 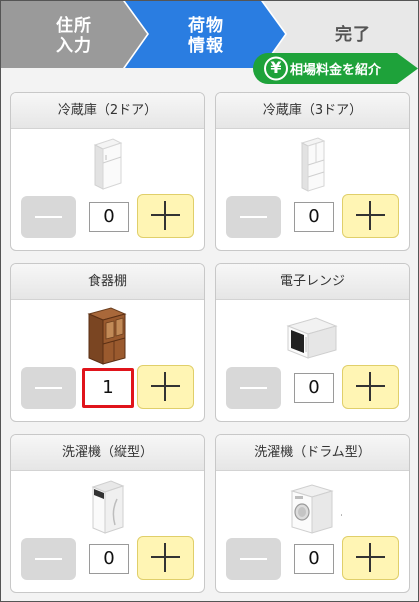 I want to click on quantity-field: 1, so click(x=108, y=388).